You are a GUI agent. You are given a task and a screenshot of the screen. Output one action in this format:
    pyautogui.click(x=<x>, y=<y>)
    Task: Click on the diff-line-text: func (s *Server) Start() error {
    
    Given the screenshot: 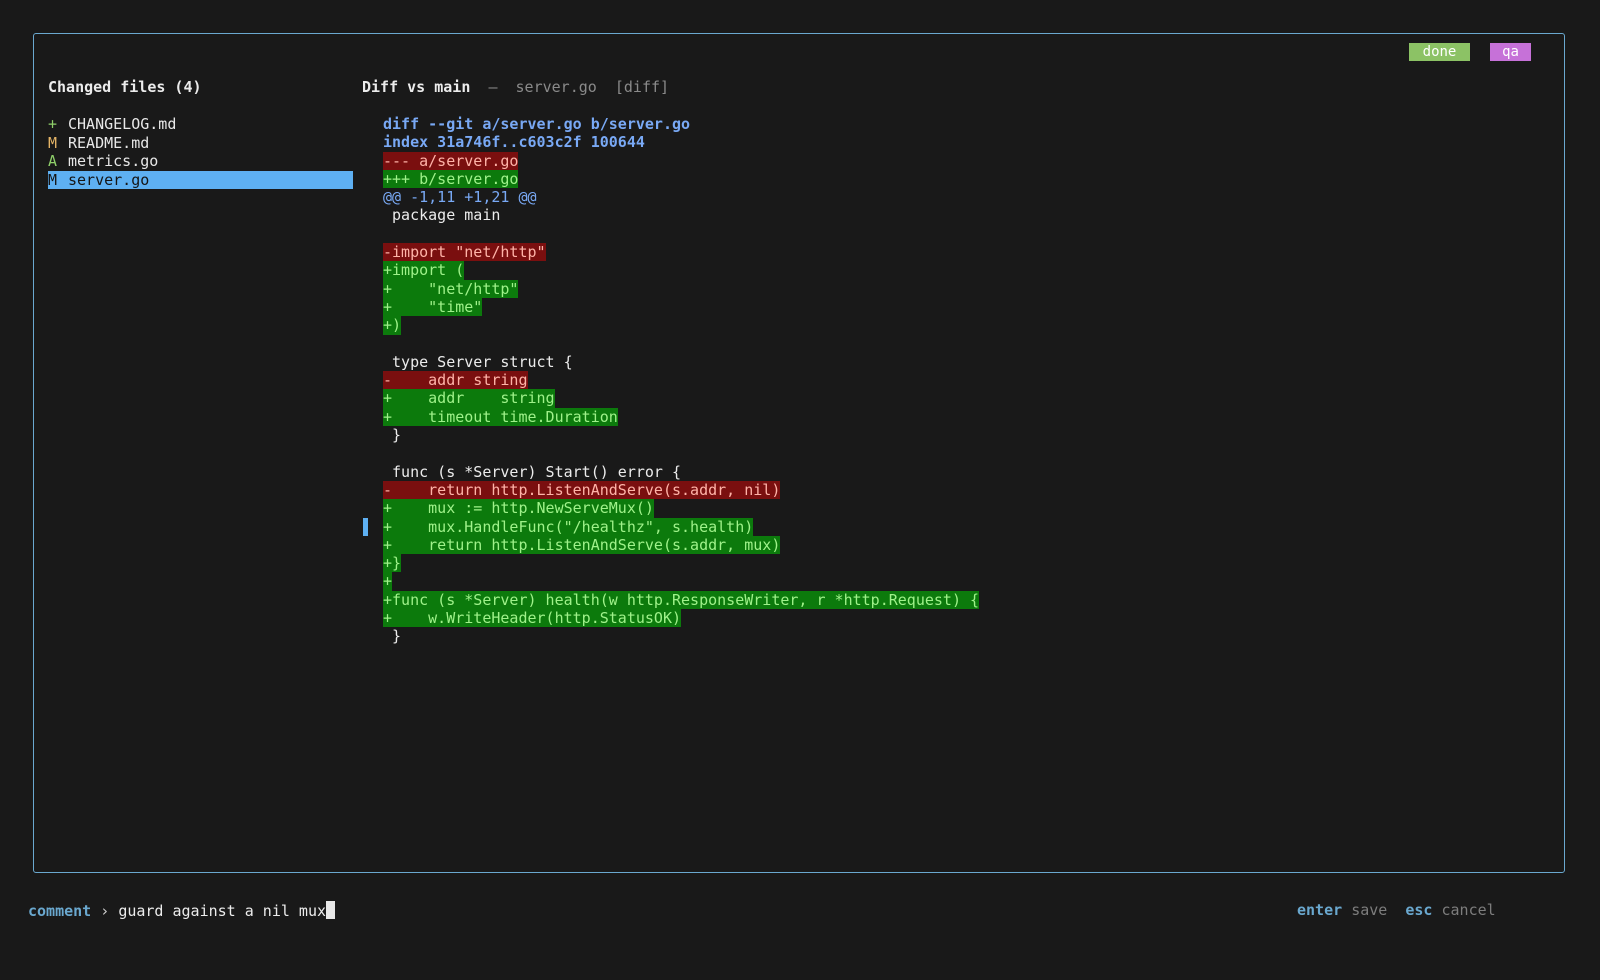 What is the action you would take?
    pyautogui.click(x=532, y=471)
    